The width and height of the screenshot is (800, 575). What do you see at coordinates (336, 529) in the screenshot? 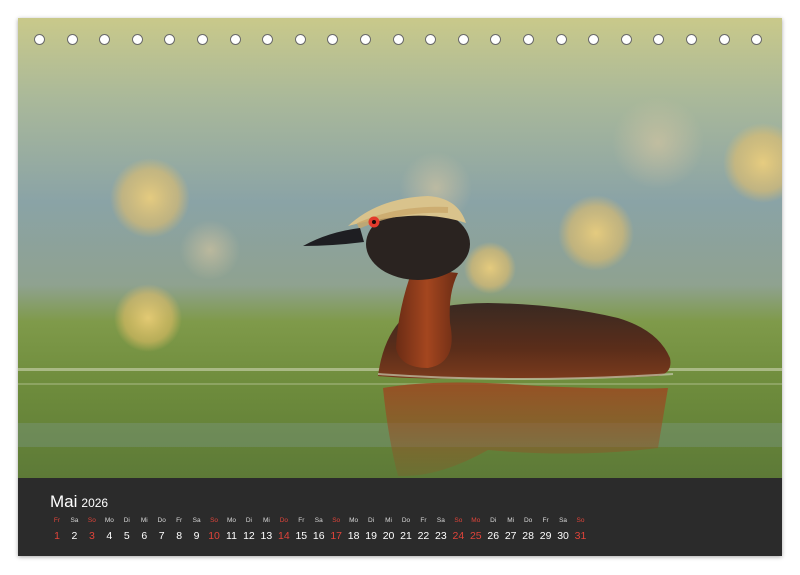
I see `calendar-day: So 17` at bounding box center [336, 529].